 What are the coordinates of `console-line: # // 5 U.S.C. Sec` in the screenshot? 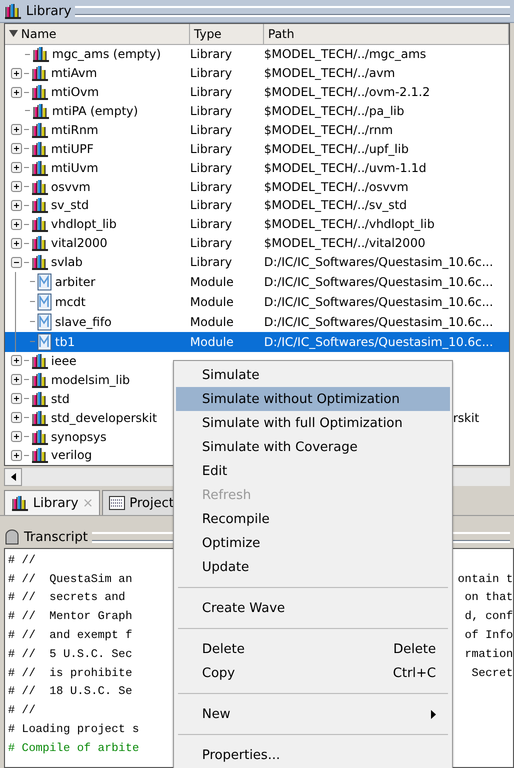 It's located at (70, 654).